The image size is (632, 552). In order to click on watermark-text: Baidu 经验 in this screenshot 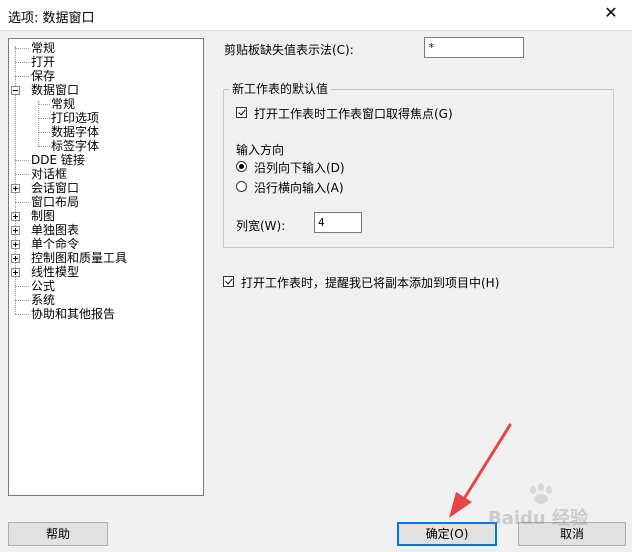, I will do `click(538, 518)`.